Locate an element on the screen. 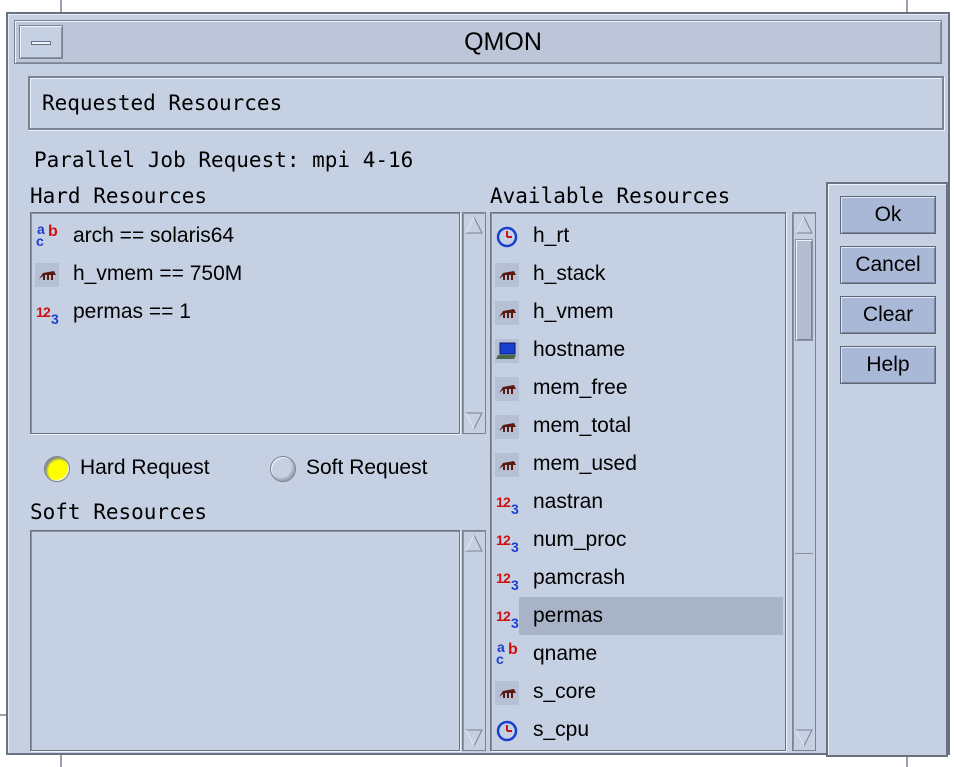 The height and width of the screenshot is (767, 954). available-resource-name: mem_total is located at coordinates (582, 425).